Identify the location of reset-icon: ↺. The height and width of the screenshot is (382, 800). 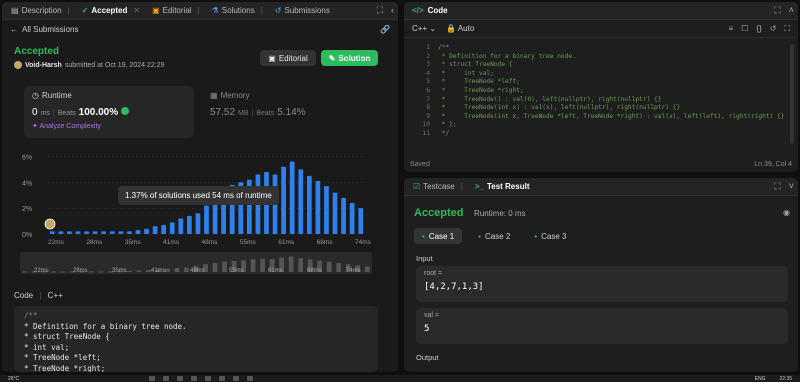
(773, 29).